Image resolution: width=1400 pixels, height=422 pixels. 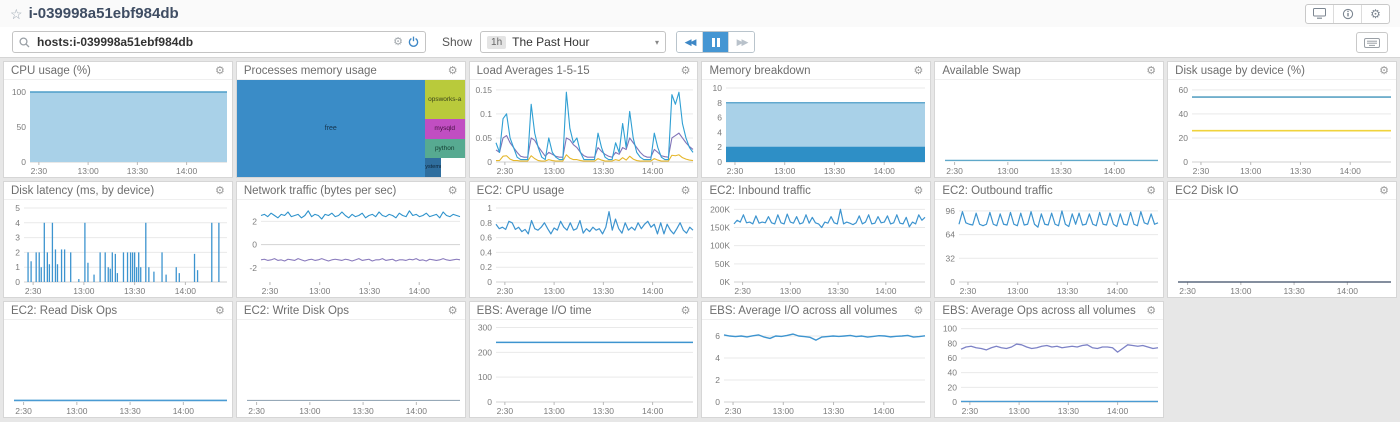 I want to click on panel-title: EBS: Average I/O across all volumes, so click(x=803, y=311).